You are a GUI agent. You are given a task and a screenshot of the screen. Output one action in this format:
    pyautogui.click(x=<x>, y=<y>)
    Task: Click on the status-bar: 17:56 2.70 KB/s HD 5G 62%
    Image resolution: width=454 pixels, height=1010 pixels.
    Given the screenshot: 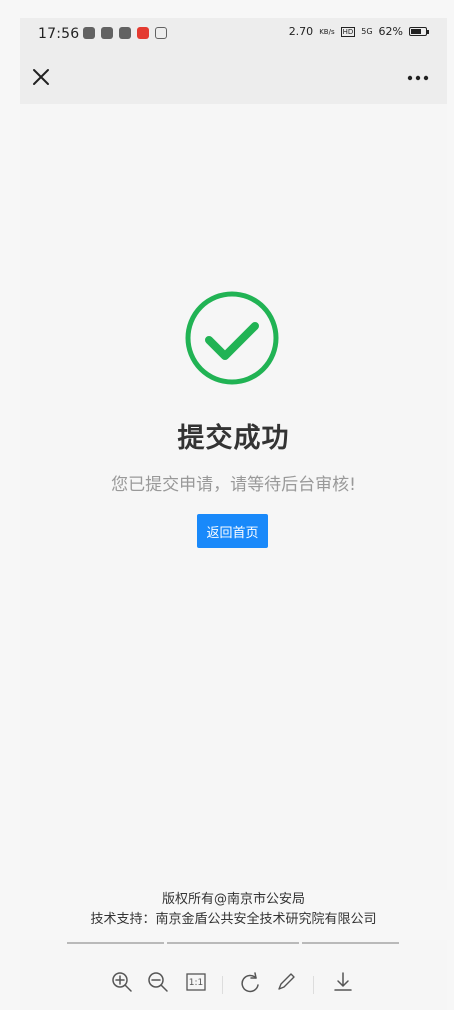 What is the action you would take?
    pyautogui.click(x=233, y=35)
    